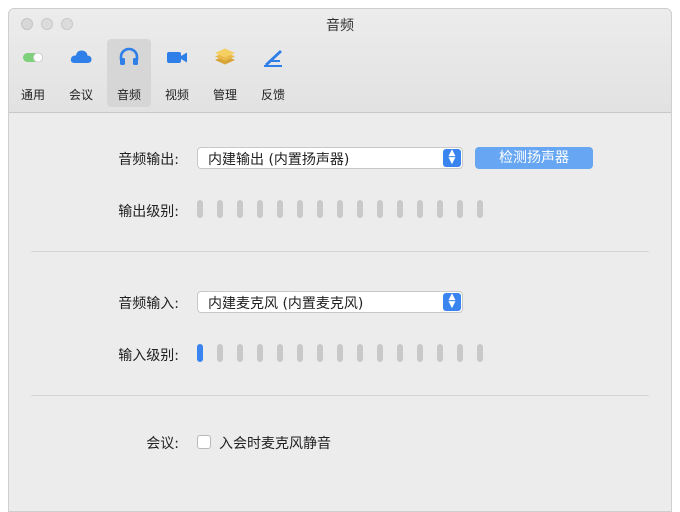 This screenshot has width=680, height=512. Describe the element at coordinates (128, 95) in the screenshot. I see `tab-audio-label: 音频` at that location.